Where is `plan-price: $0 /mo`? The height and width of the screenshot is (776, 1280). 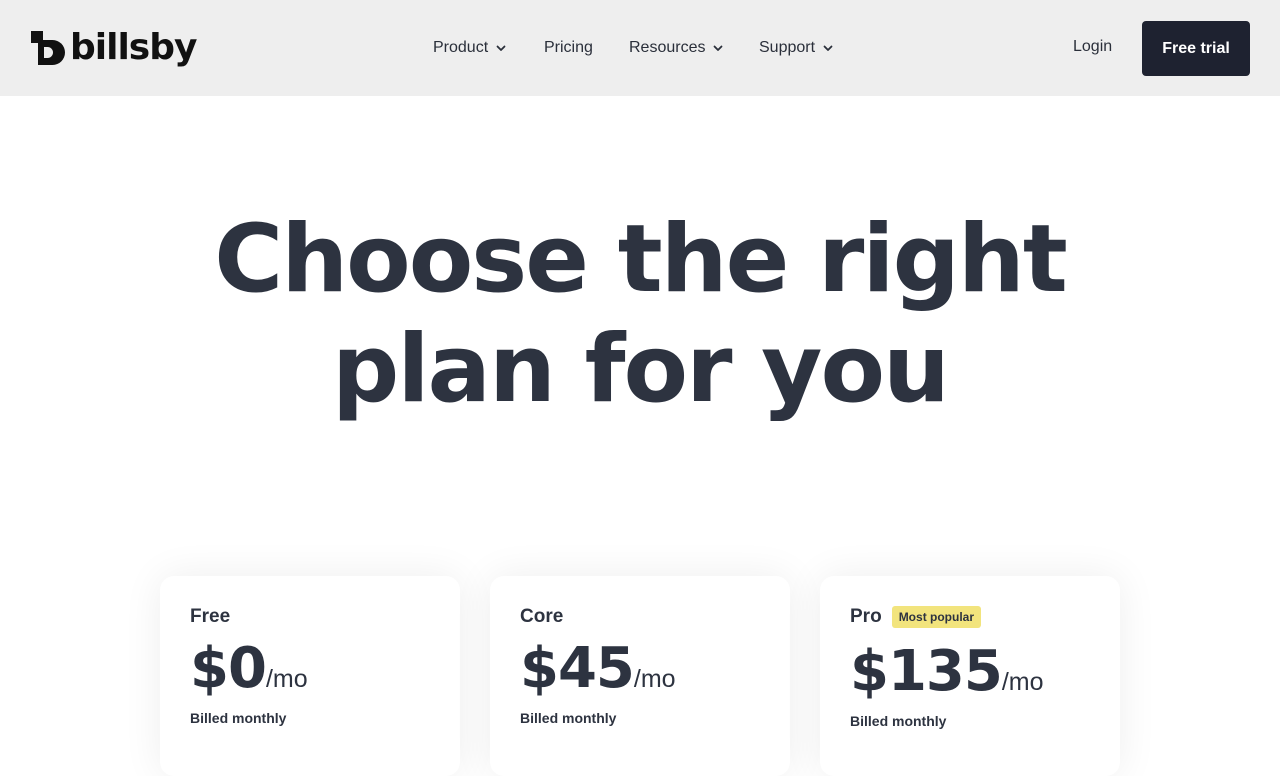
plan-price: $0 /mo is located at coordinates (249, 668).